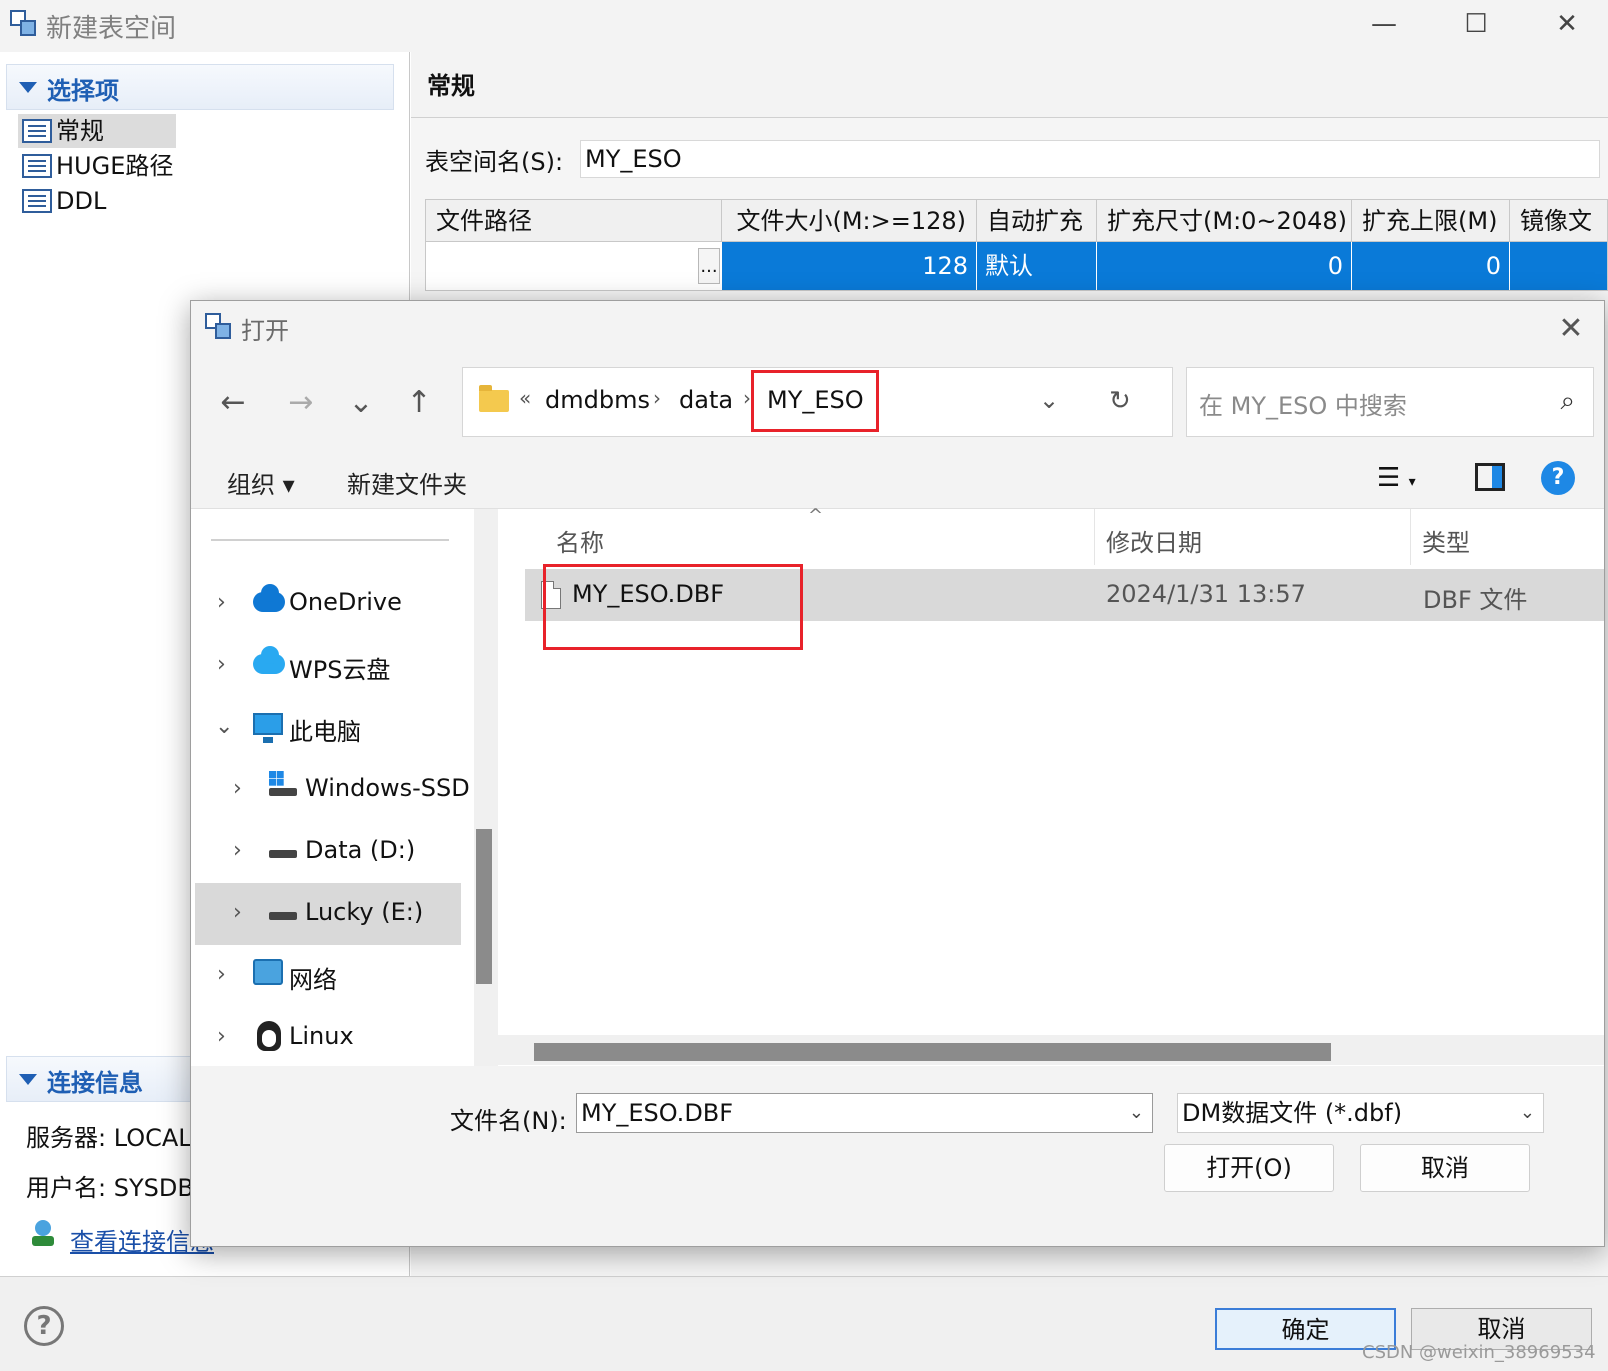  What do you see at coordinates (1384, 24) in the screenshot?
I see `minimize-button: —` at bounding box center [1384, 24].